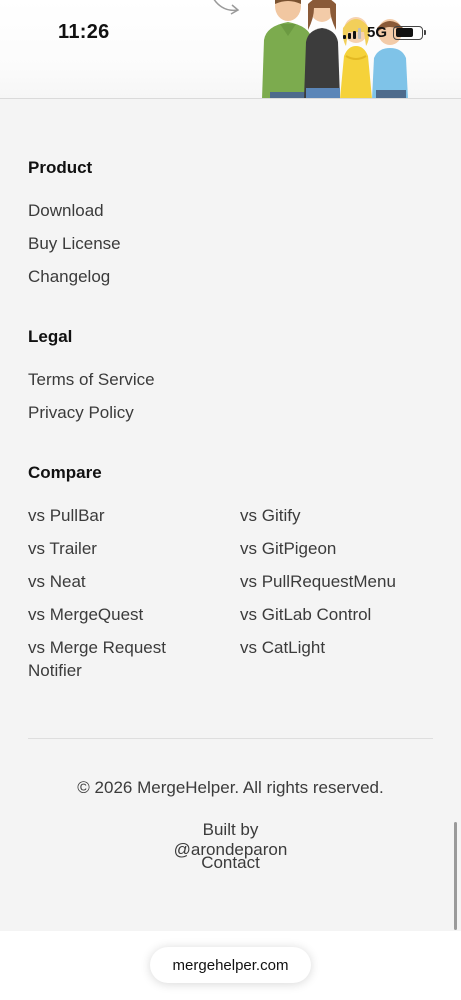 Image resolution: width=461 pixels, height=1000 pixels. I want to click on section-title-compare: Compare, so click(65, 472).